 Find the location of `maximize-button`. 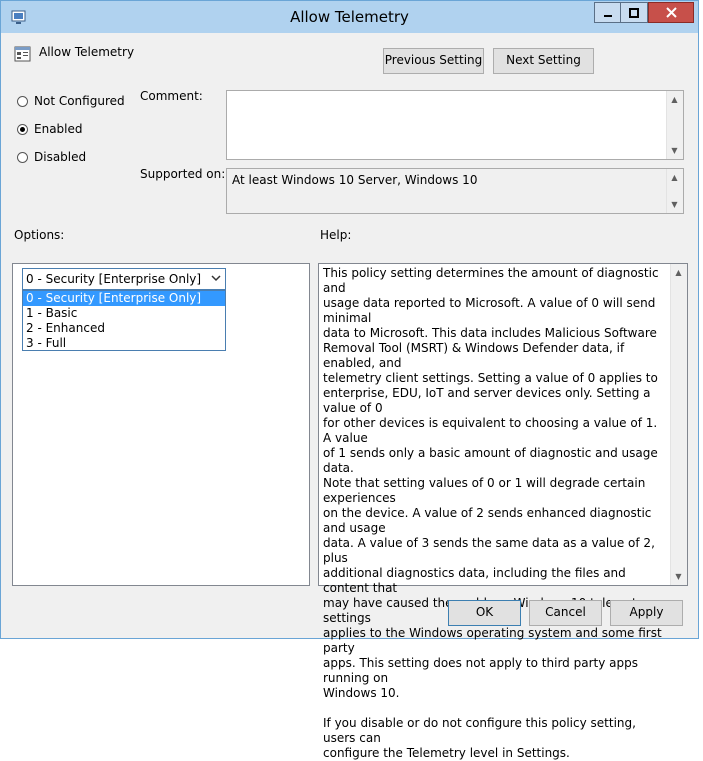

maximize-button is located at coordinates (634, 12).